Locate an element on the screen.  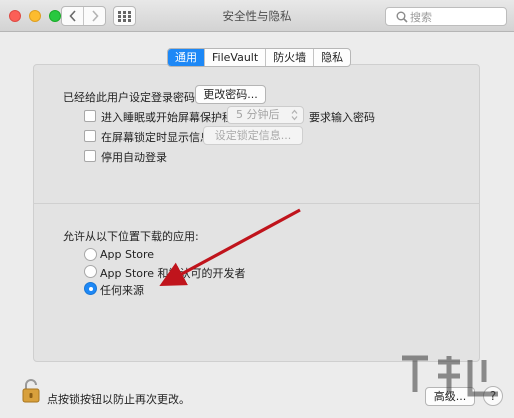
search-icon is located at coordinates (402, 17).